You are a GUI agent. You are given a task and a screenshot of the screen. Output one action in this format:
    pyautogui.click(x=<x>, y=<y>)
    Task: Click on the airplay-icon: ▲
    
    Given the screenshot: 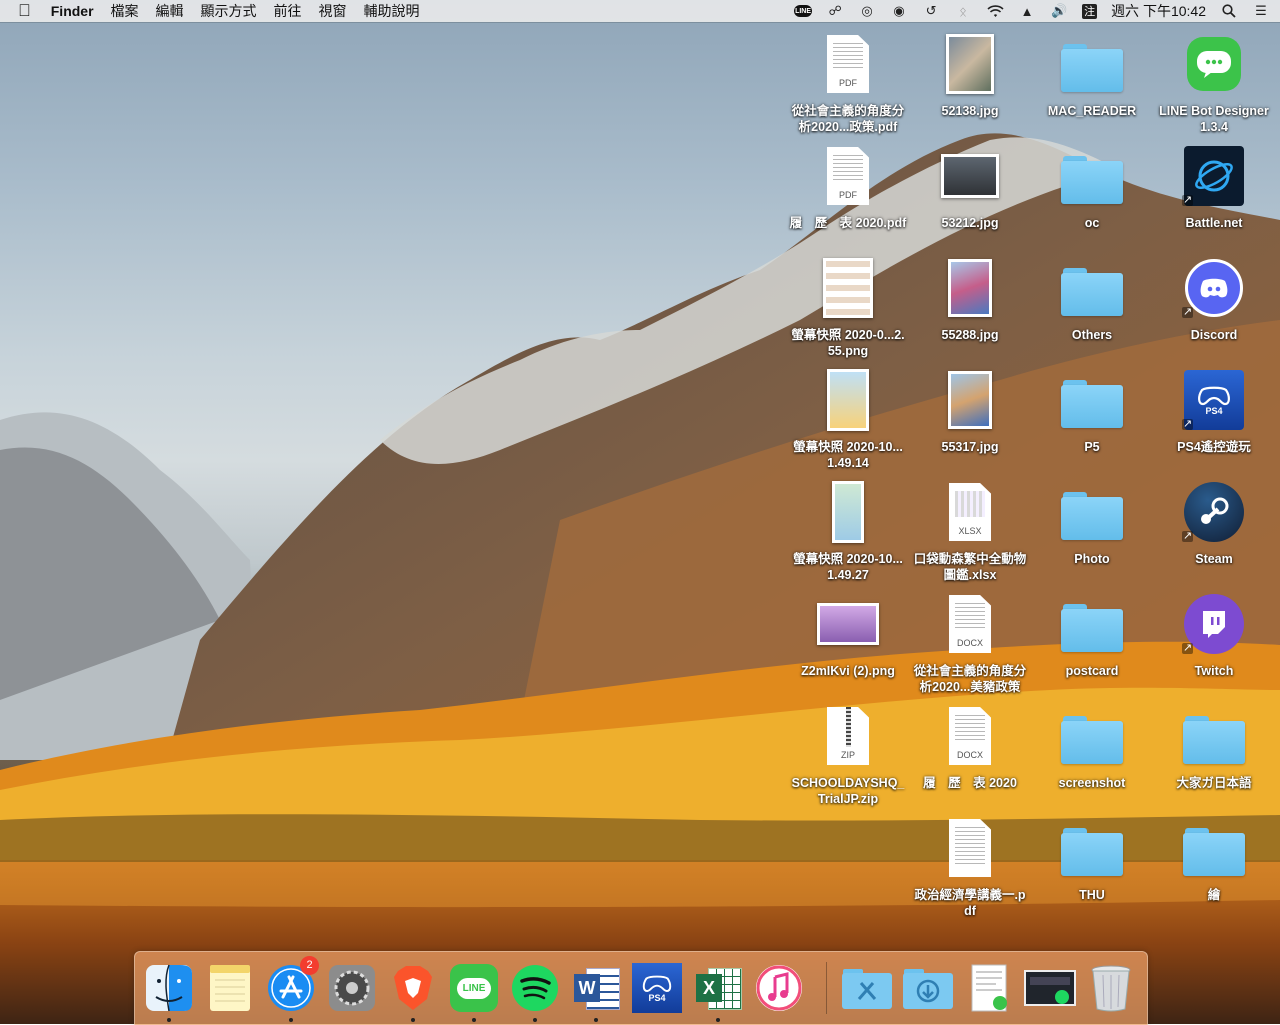 What is the action you would take?
    pyautogui.click(x=1027, y=11)
    